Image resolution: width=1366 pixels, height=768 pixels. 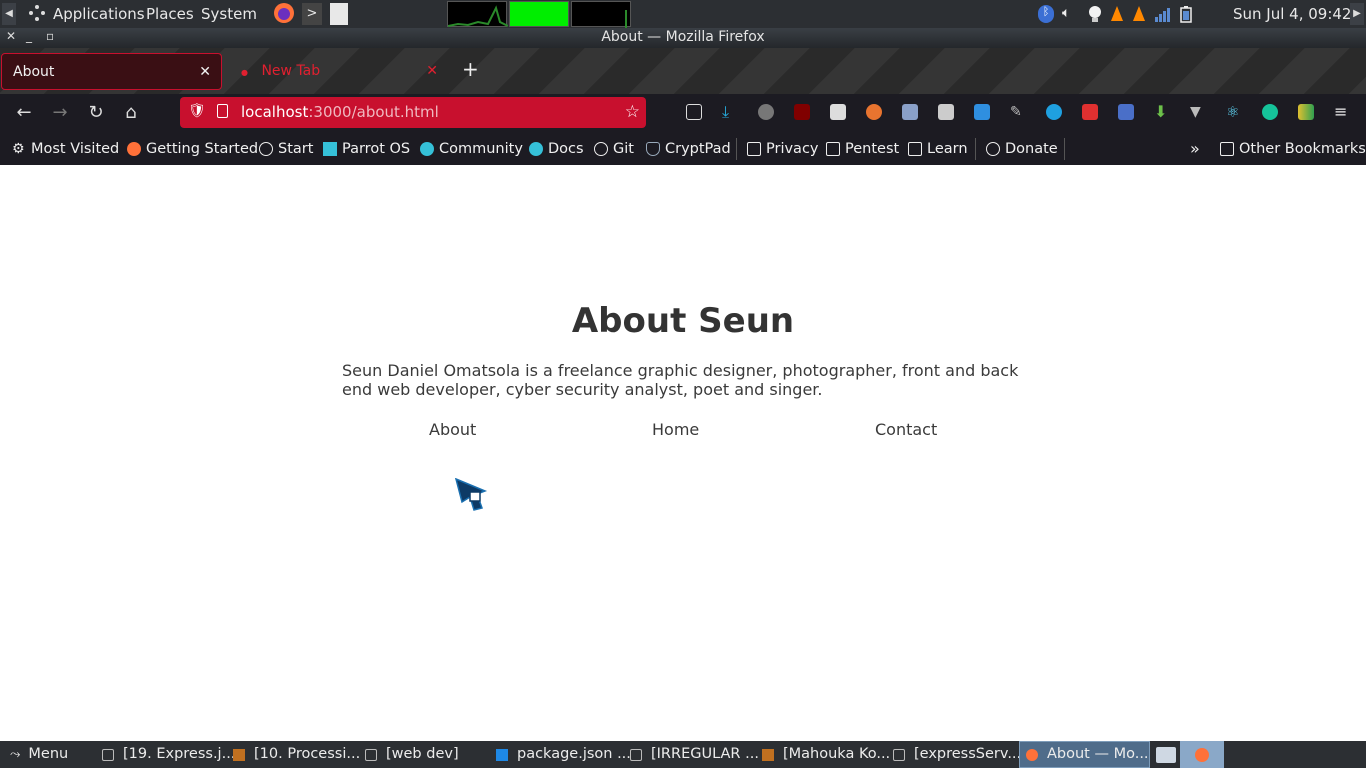 What do you see at coordinates (502, 754) in the screenshot?
I see `vscode-icon` at bounding box center [502, 754].